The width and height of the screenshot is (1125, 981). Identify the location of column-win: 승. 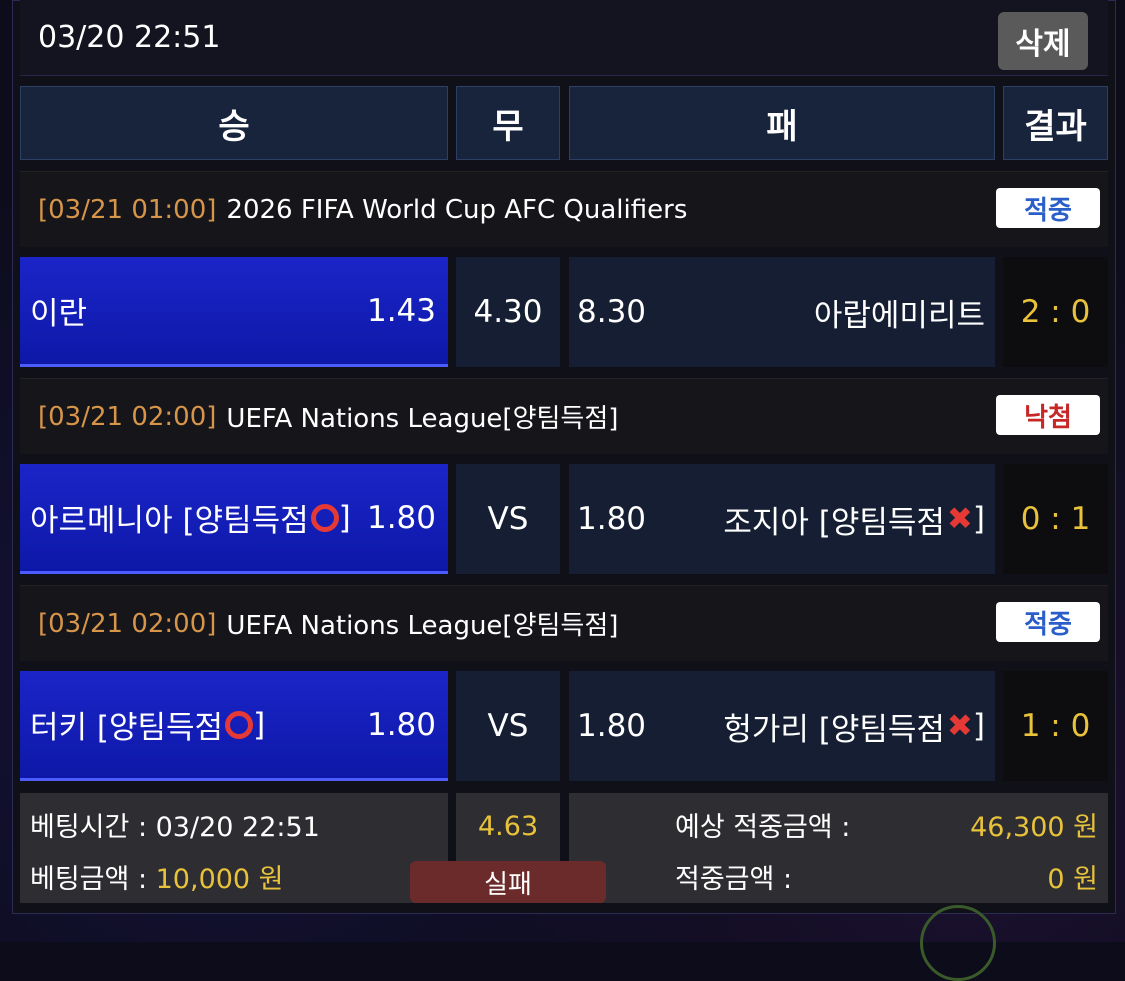
(234, 123).